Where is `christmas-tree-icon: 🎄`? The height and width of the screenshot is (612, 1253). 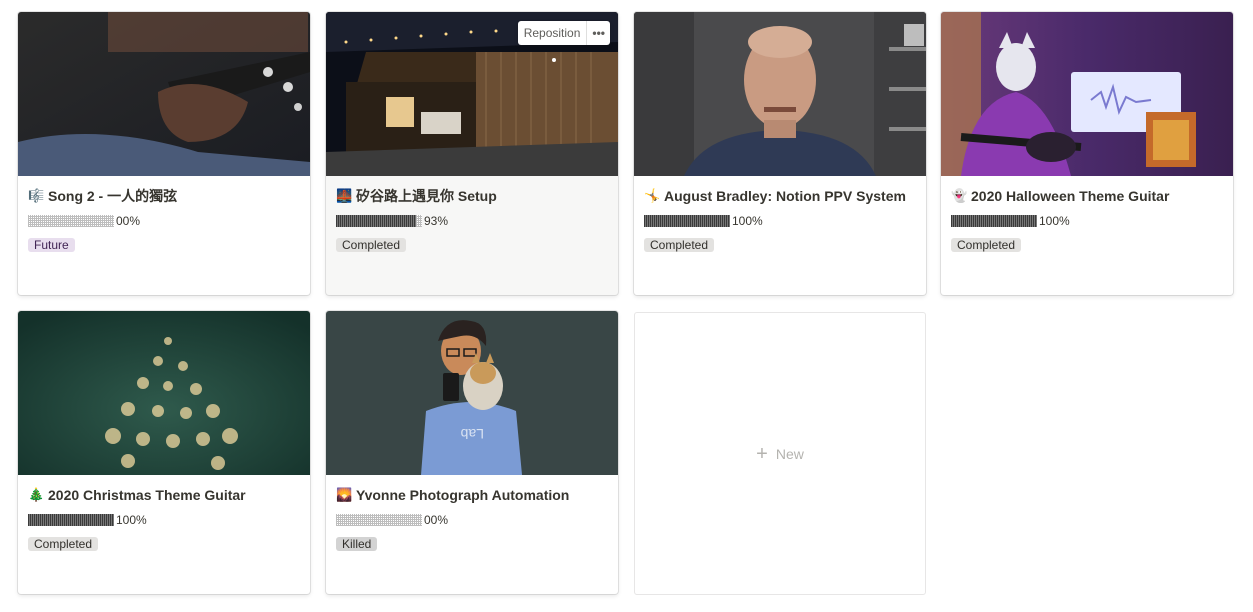 christmas-tree-icon: 🎄 is located at coordinates (36, 494).